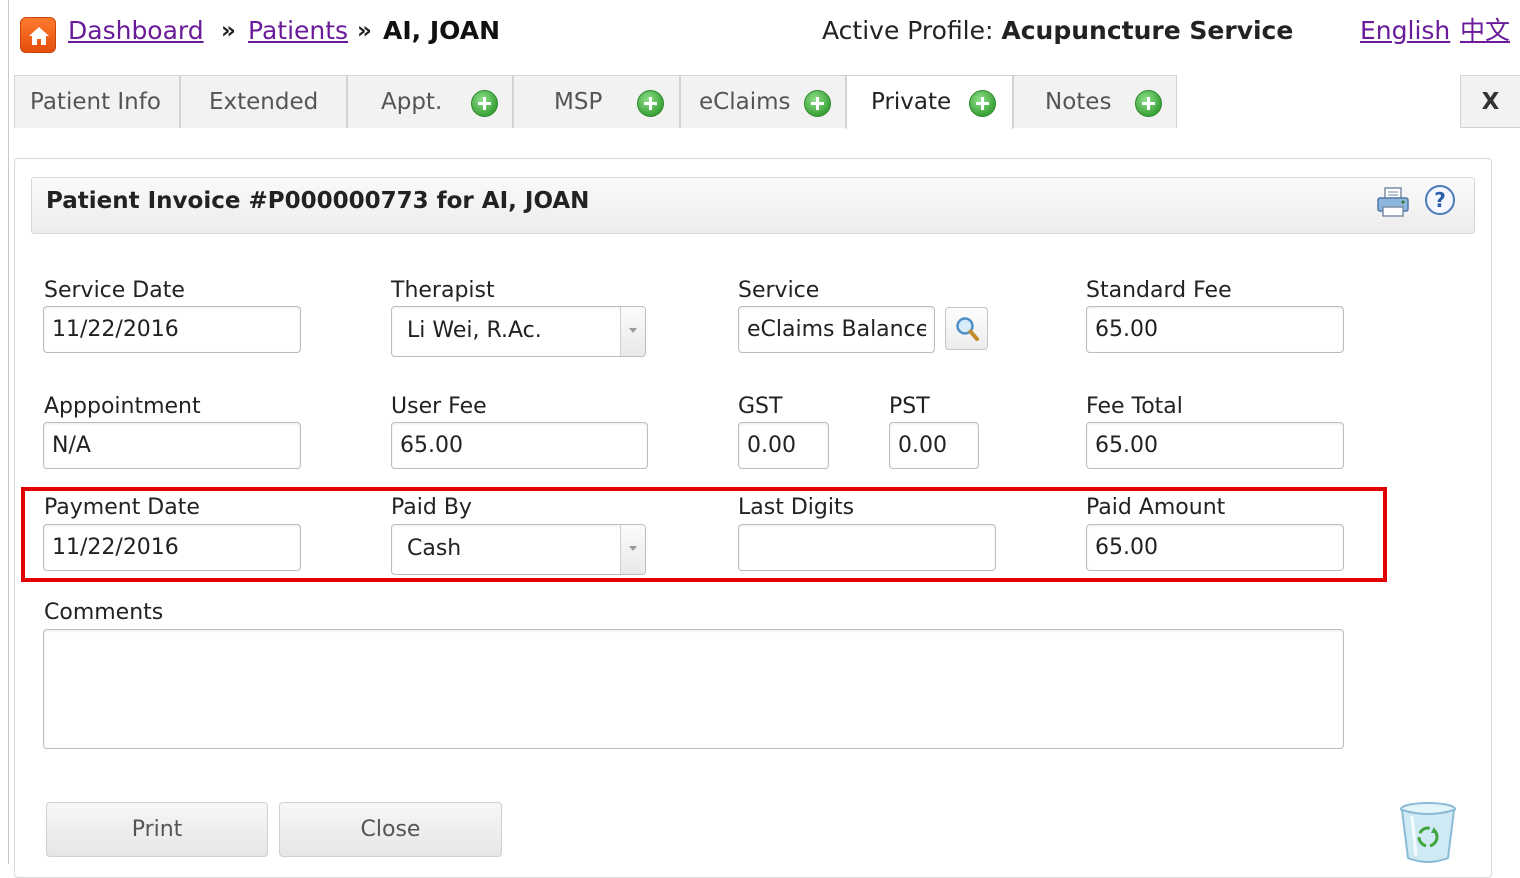 The height and width of the screenshot is (878, 1520). I want to click on tab-label: Extended, so click(264, 102).